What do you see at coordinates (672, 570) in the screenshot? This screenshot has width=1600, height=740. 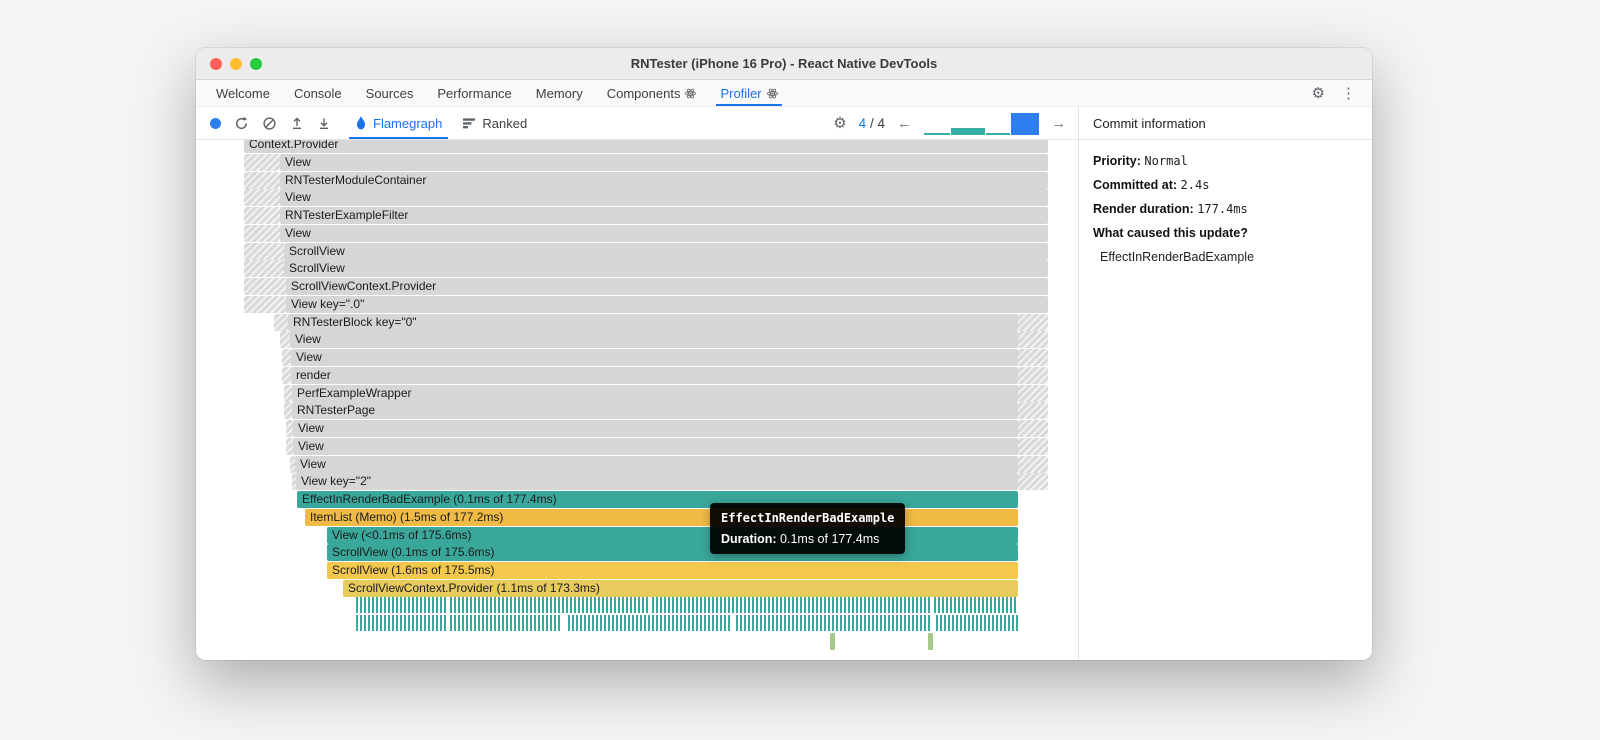 I see `flame-bar: ScrollView (1.6ms of 175.5ms)` at bounding box center [672, 570].